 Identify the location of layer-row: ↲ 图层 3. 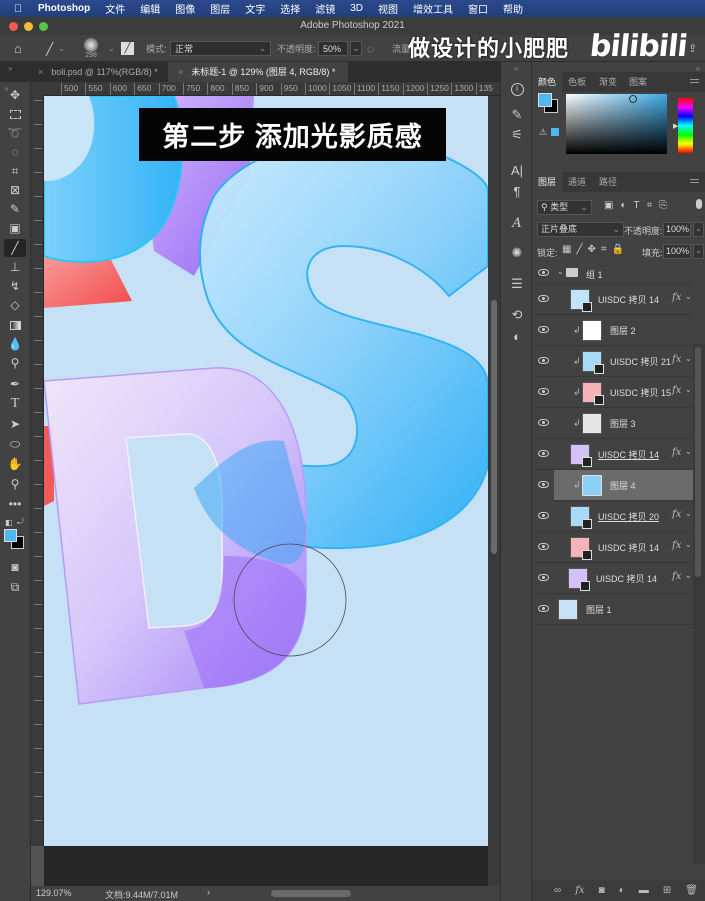
(612, 423).